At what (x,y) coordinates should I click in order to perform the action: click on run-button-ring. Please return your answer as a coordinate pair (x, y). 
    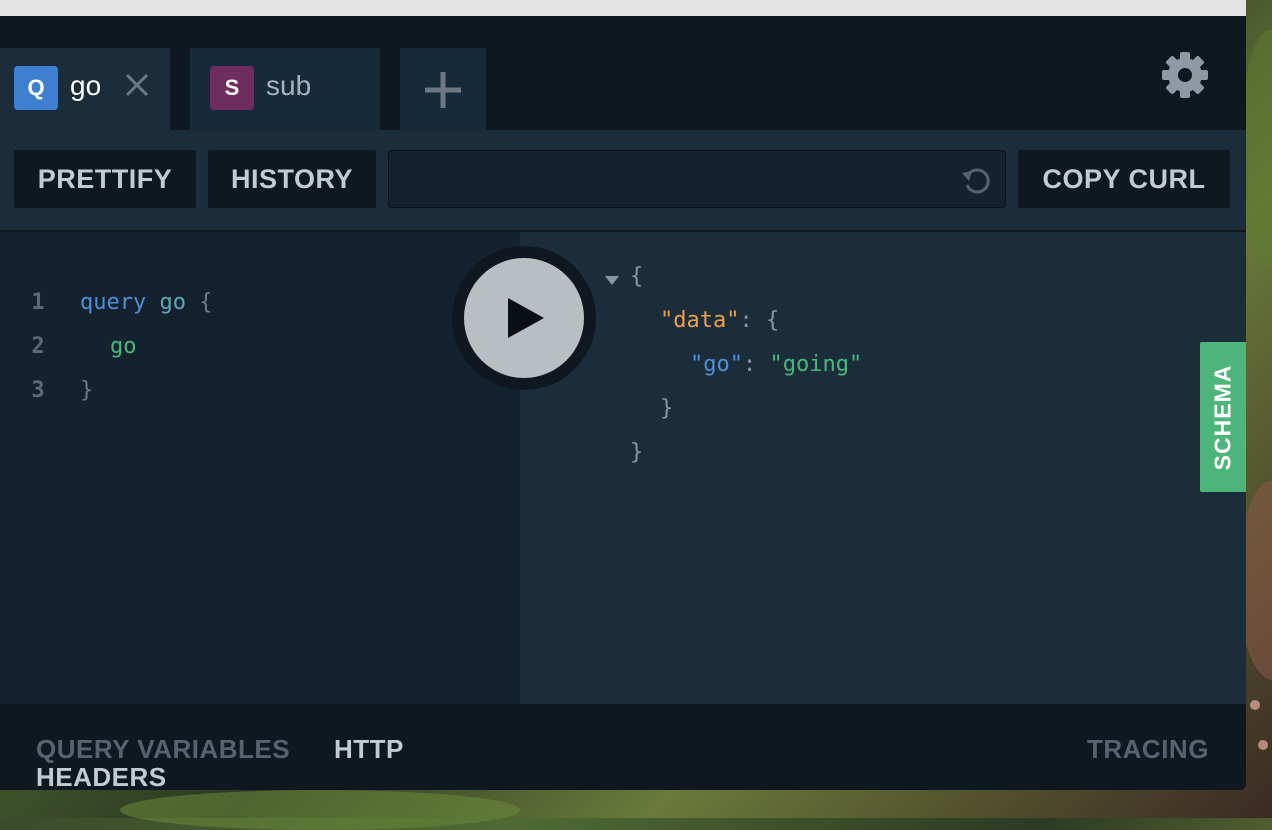
    Looking at the image, I should click on (524, 318).